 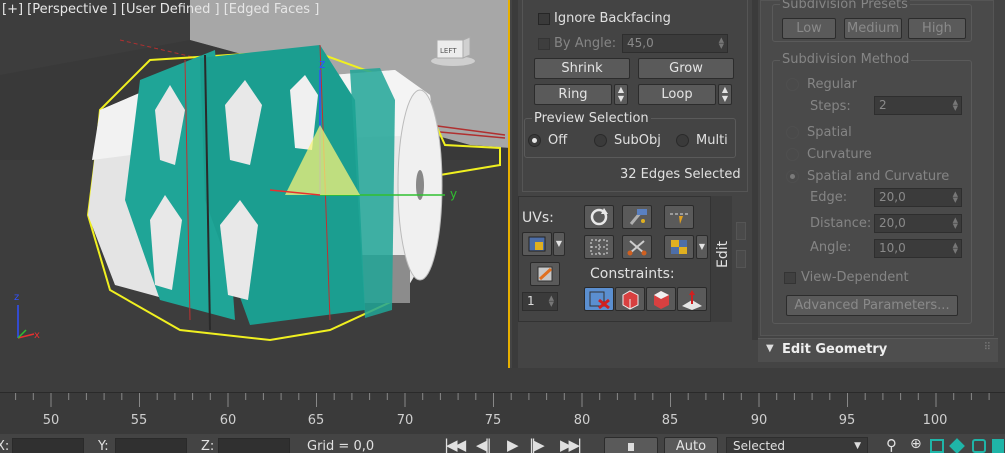 I want to click on edge-spinner: 20,0 ▲ ▼, so click(x=918, y=197).